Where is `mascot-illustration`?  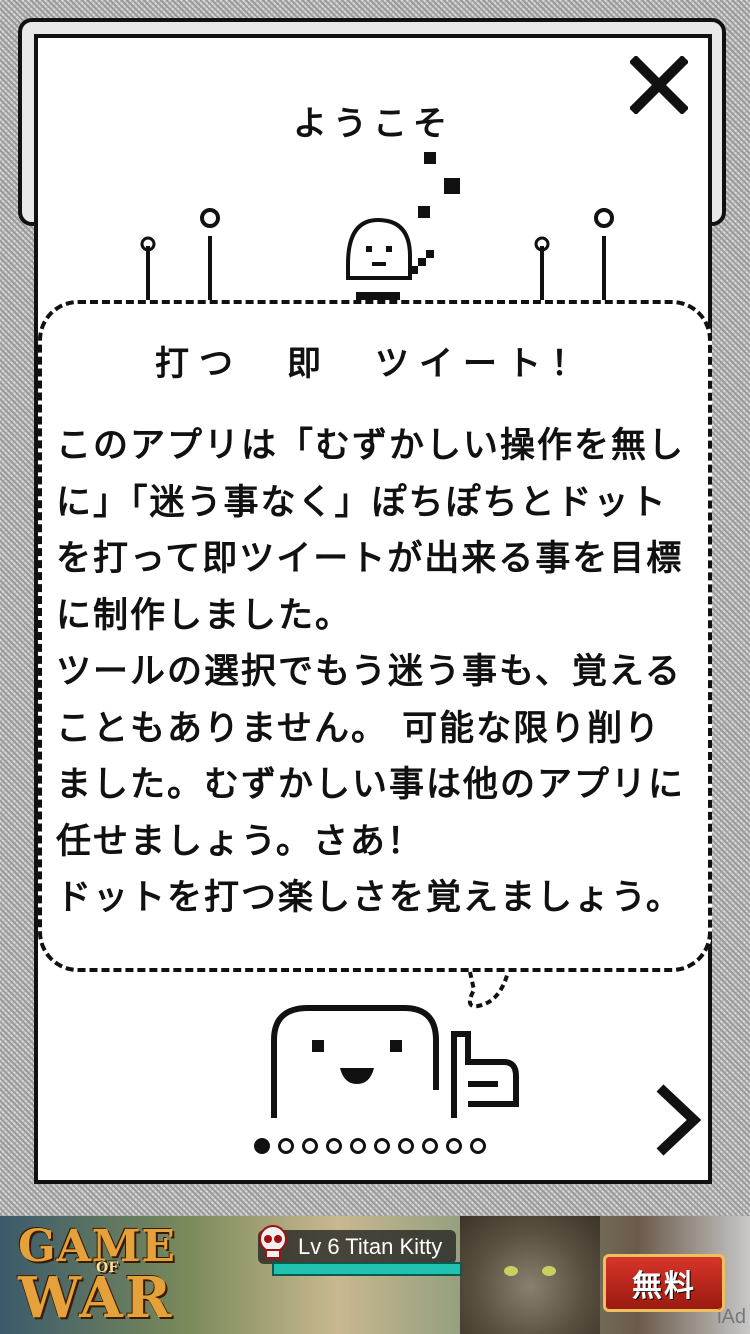 mascot-illustration is located at coordinates (395, 1061).